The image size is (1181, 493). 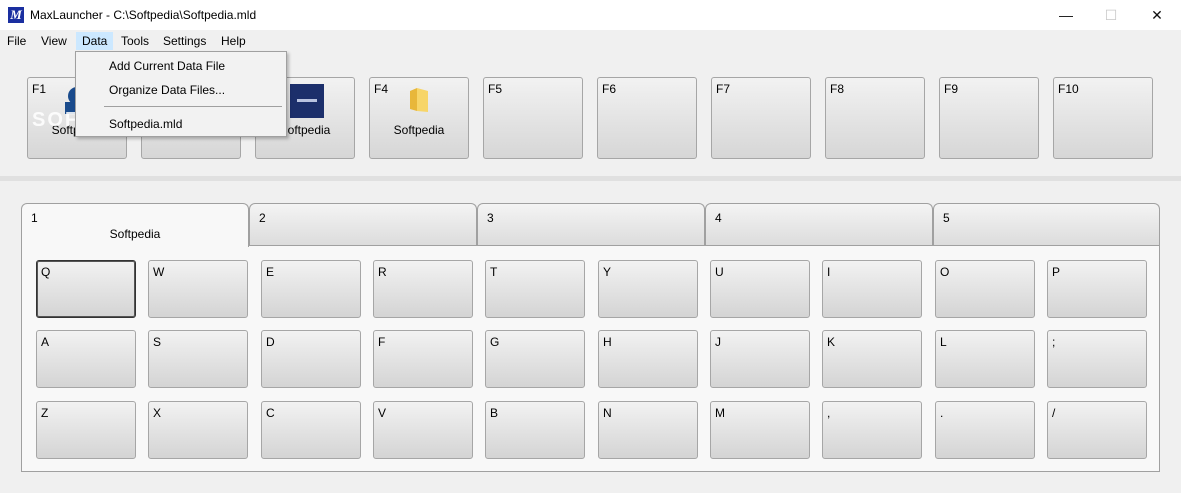 I want to click on key-button: G, so click(x=535, y=359).